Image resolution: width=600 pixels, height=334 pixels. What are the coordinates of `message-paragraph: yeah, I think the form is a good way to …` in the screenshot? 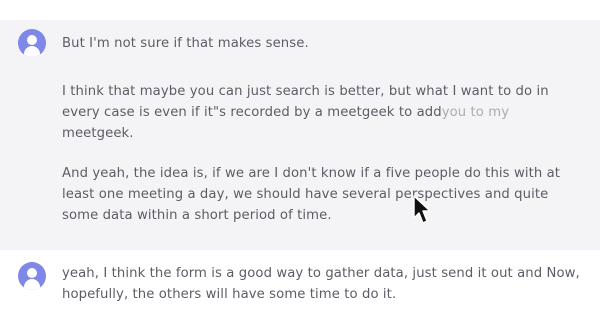 It's located at (322, 284).